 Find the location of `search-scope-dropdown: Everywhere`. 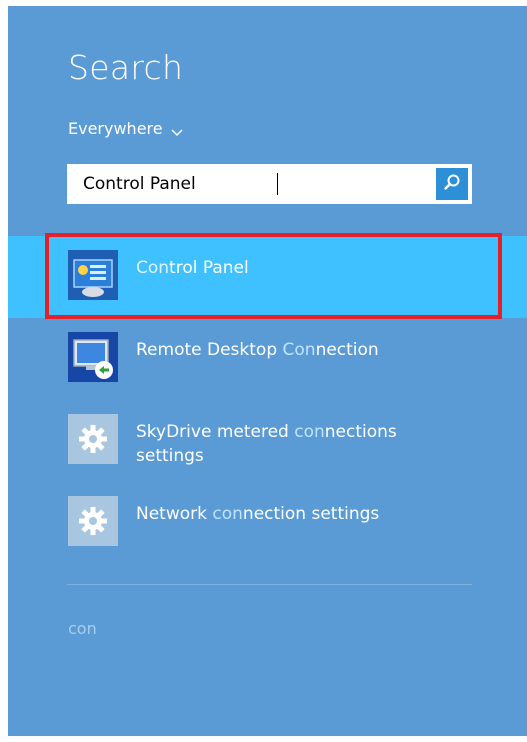

search-scope-dropdown: Everywhere is located at coordinates (125, 128).